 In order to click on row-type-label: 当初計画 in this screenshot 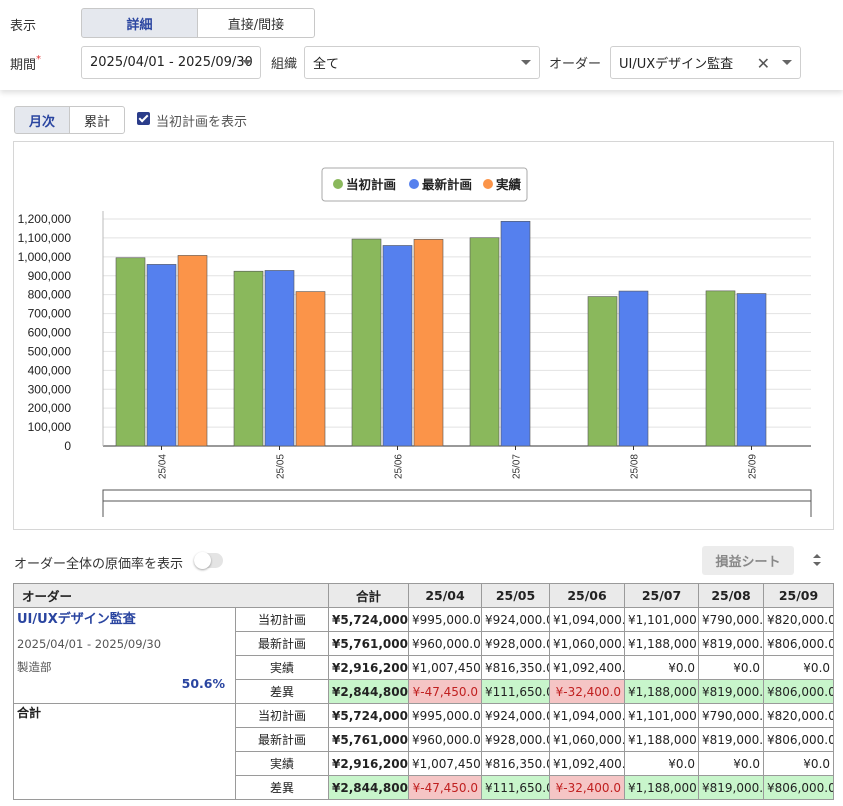, I will do `click(282, 715)`.